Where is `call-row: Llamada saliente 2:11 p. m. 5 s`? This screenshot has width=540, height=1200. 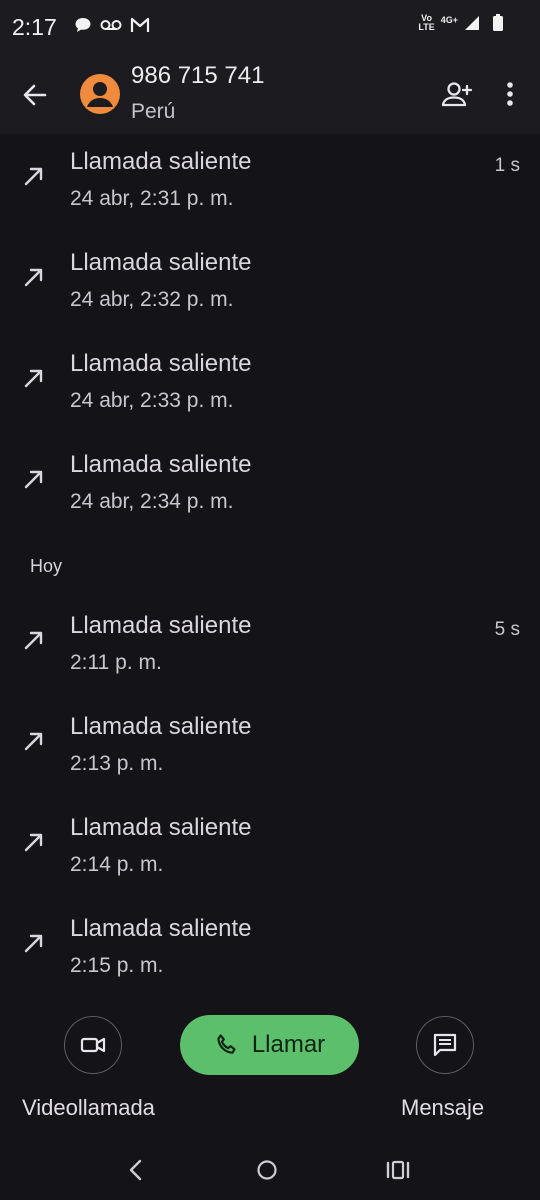 call-row: Llamada saliente 2:11 p. m. 5 s is located at coordinates (270, 648).